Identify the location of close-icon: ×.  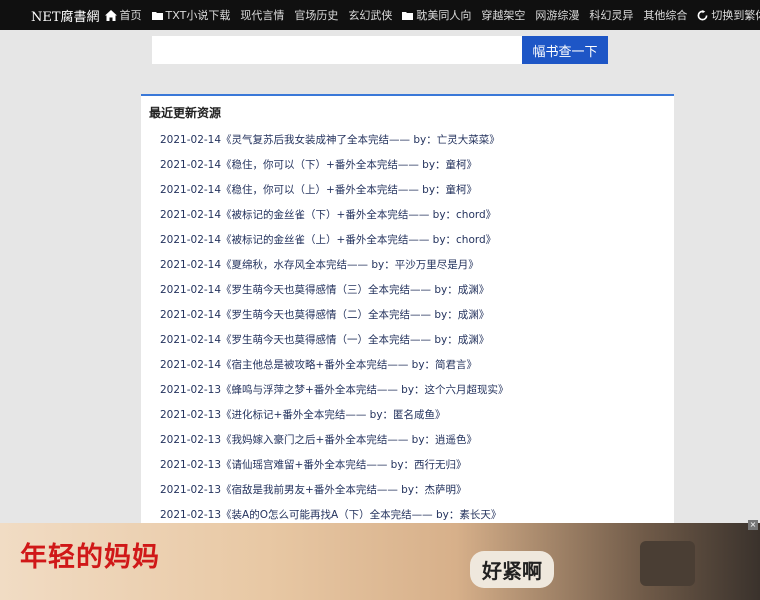
(753, 525).